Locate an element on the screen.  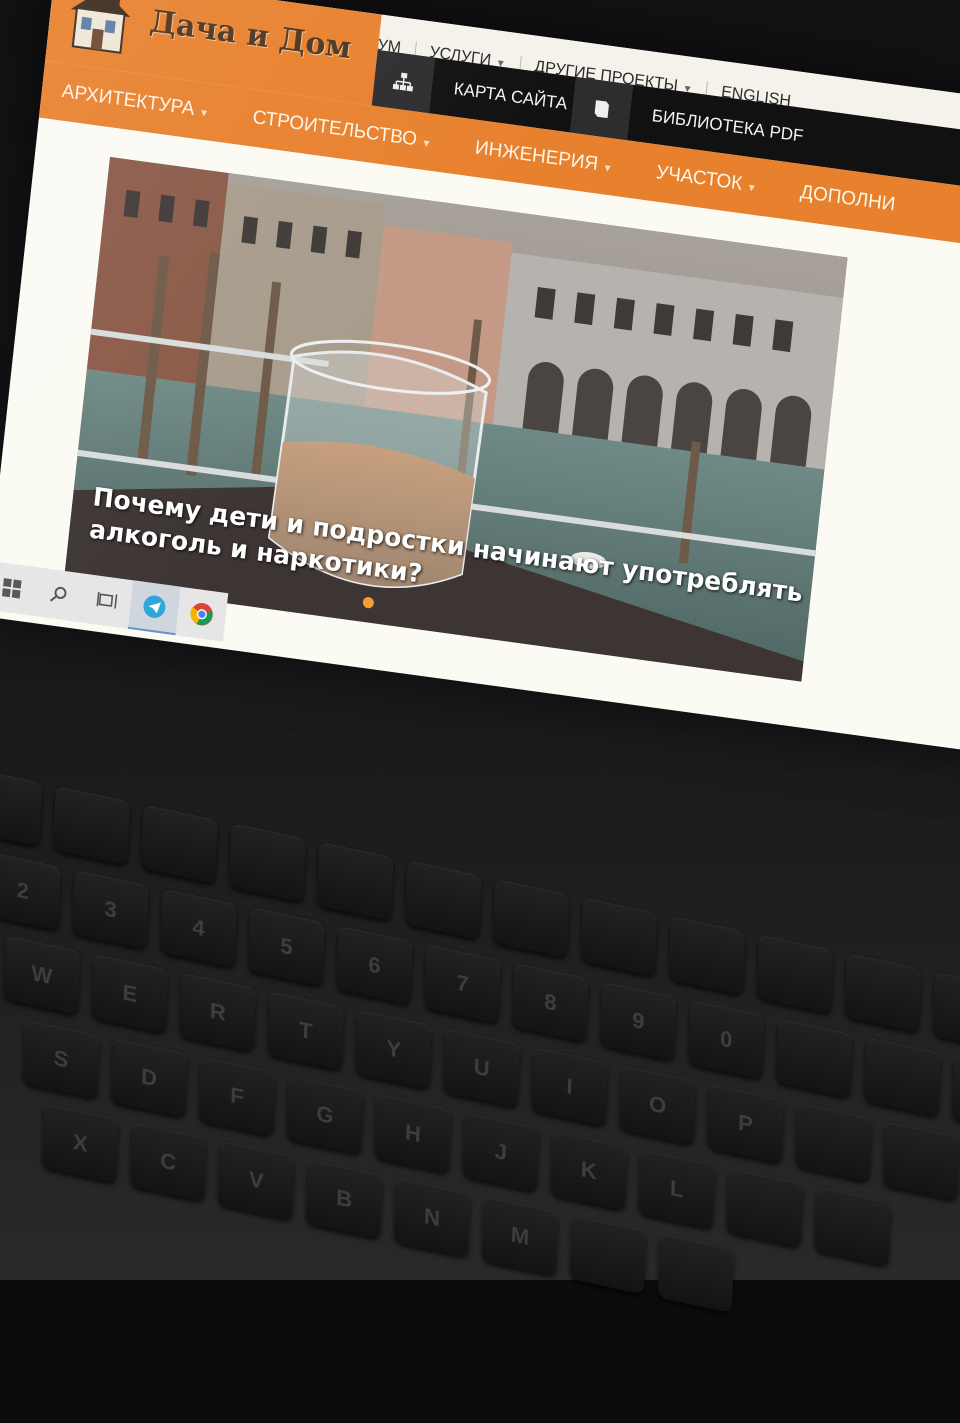
keyboard-key: 7 is located at coordinates (462, 984).